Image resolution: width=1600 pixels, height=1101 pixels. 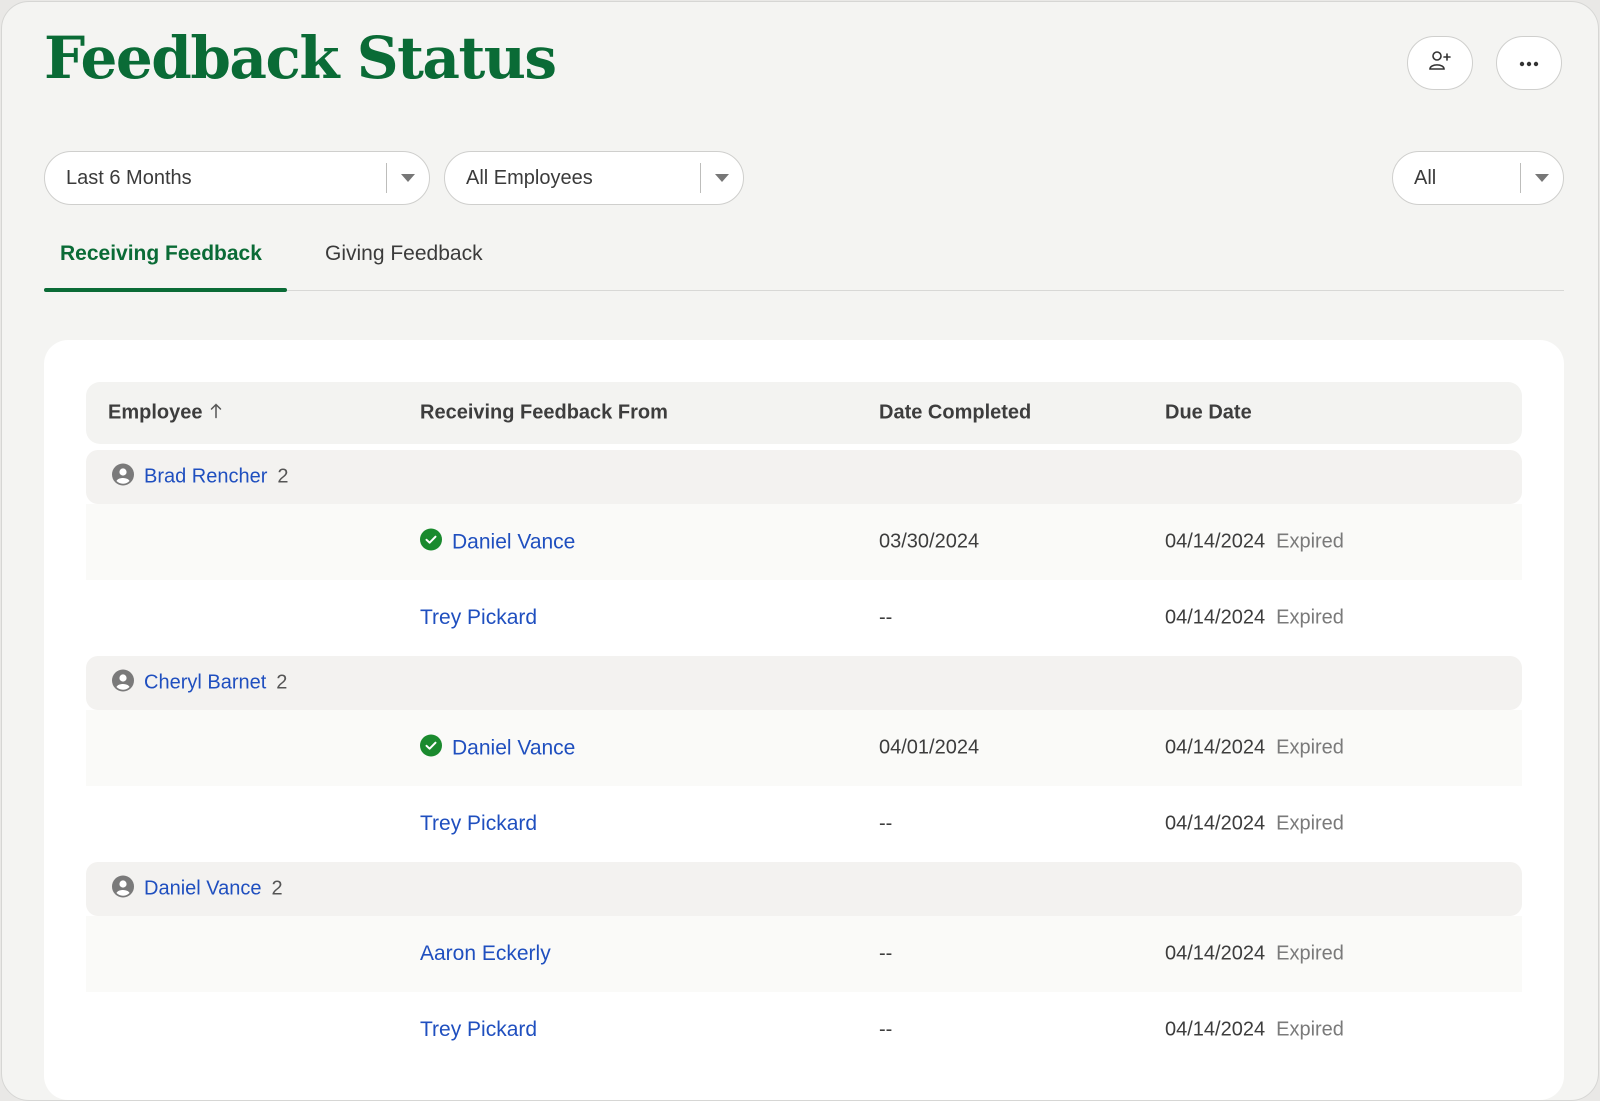 I want to click on employee-cell: Brad Rencher 2, so click(x=198, y=477).